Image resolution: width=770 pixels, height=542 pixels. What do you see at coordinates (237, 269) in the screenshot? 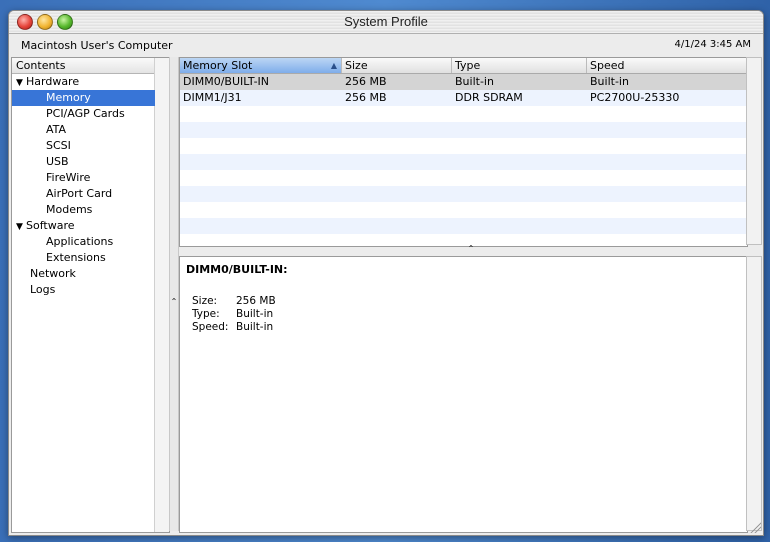
I see `detail-title: DIMM0/BUILT-IN:` at bounding box center [237, 269].